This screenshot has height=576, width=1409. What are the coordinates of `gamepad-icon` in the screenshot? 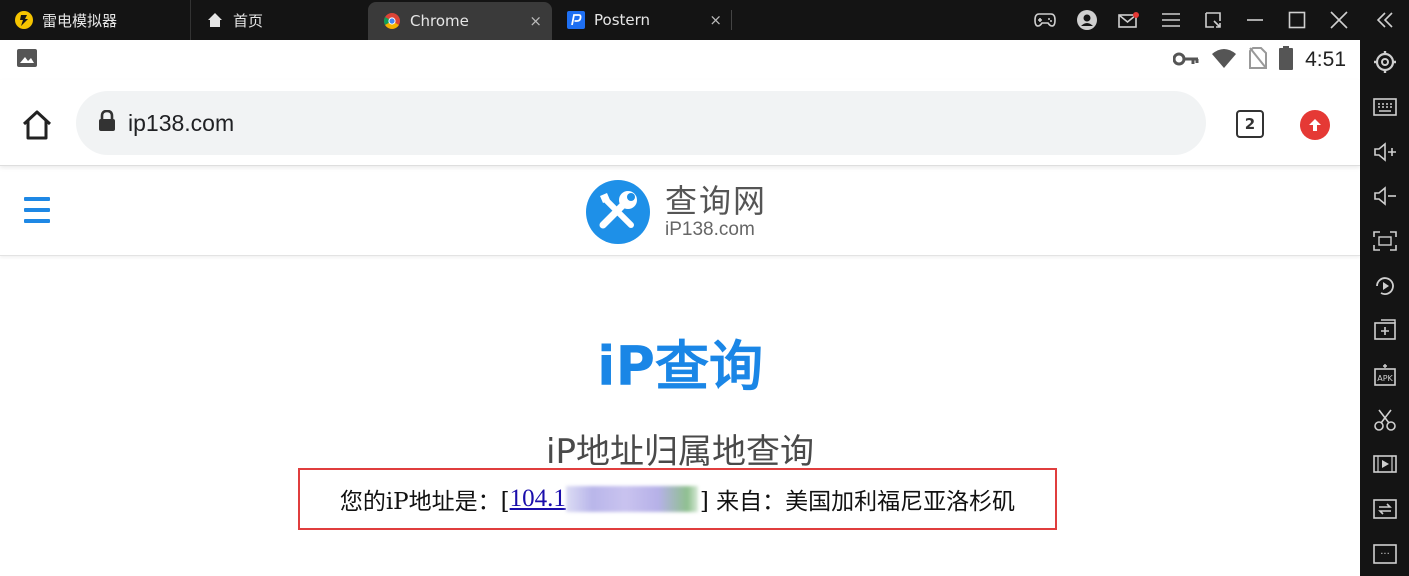 It's located at (1045, 20).